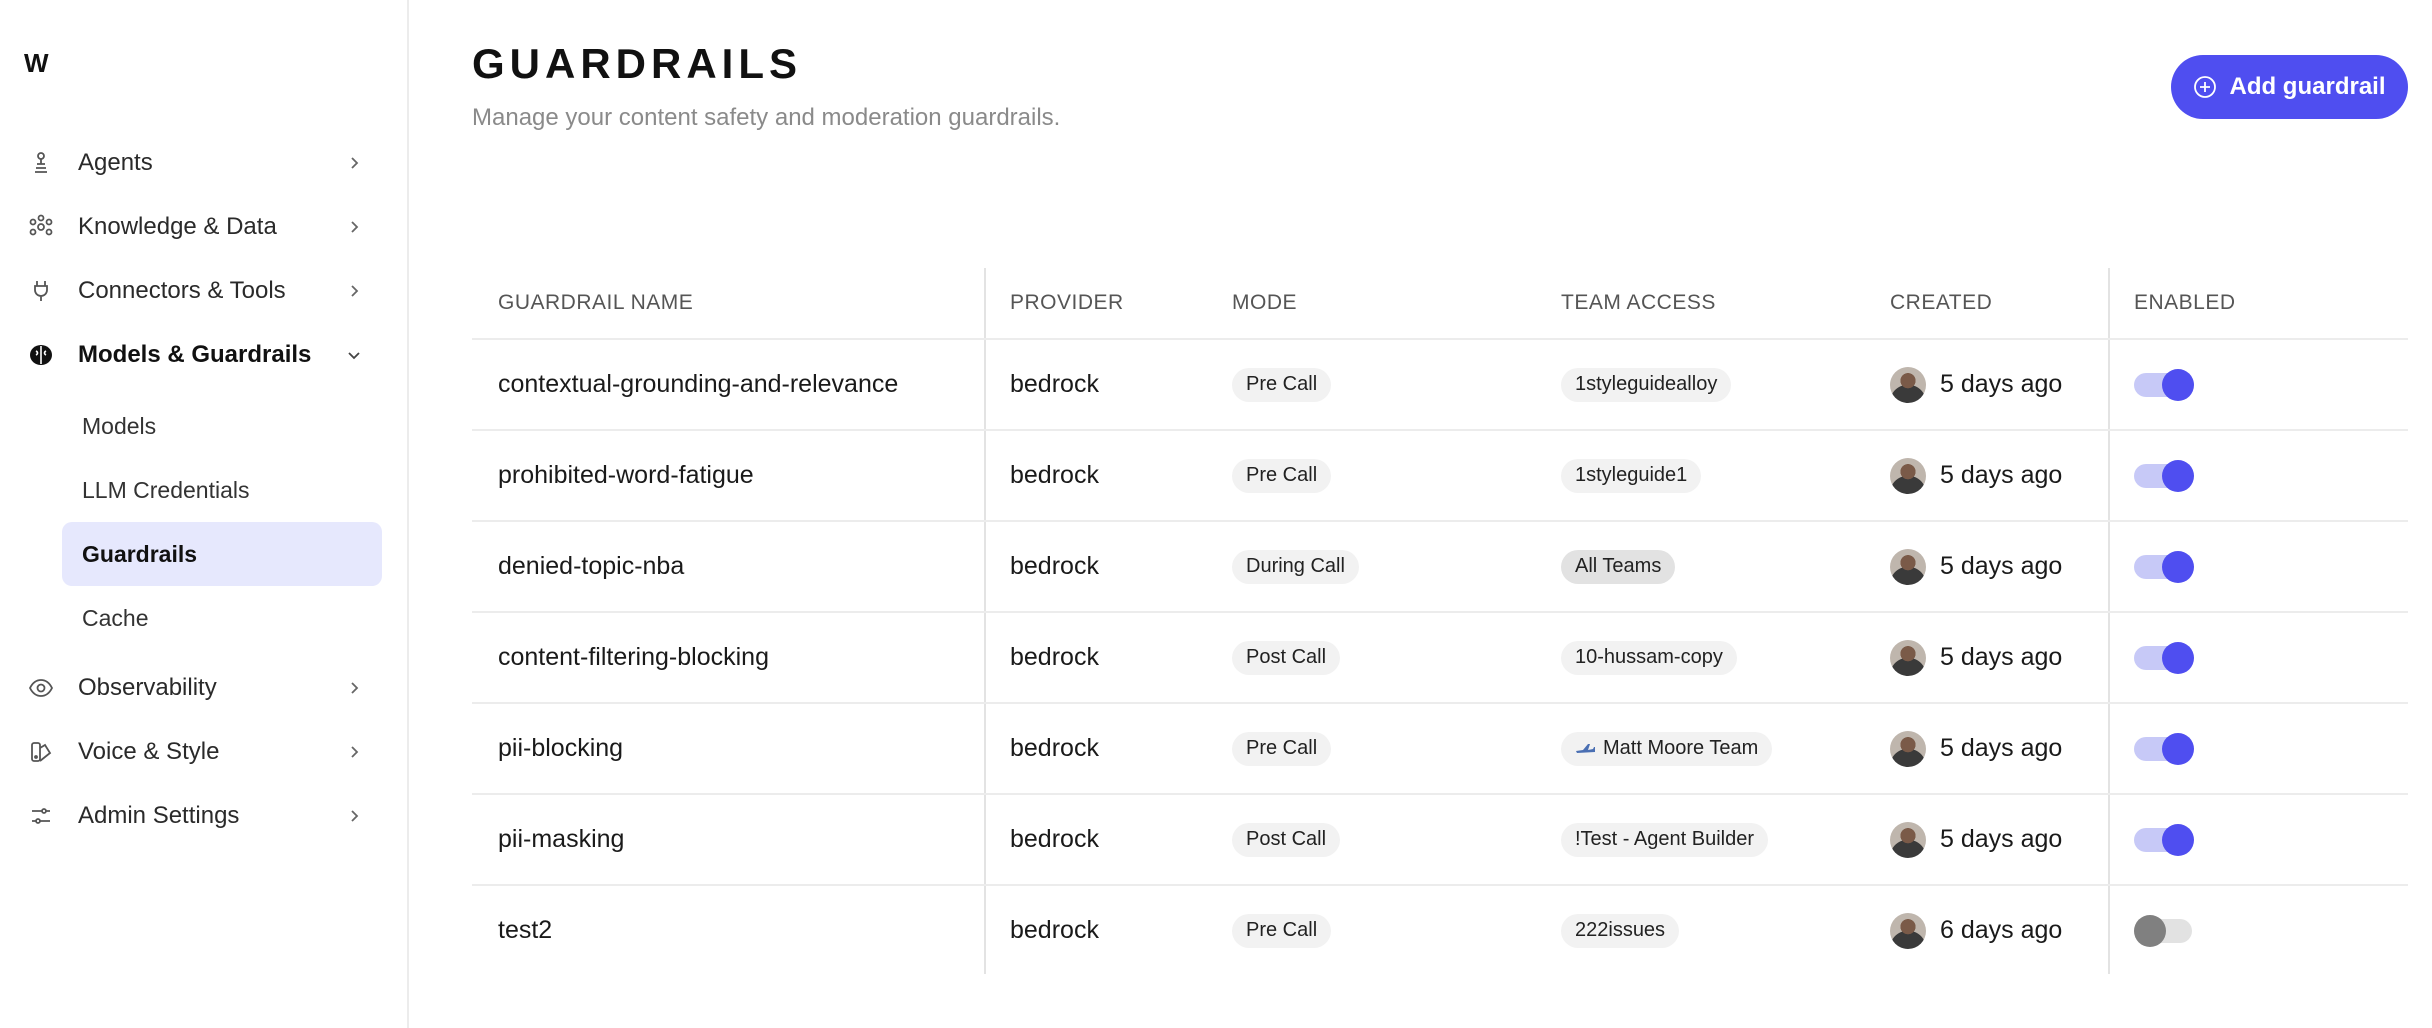 This screenshot has height=1028, width=2432. I want to click on sidebar-subitem-llm-credentials: LLM Credentials, so click(222, 490).